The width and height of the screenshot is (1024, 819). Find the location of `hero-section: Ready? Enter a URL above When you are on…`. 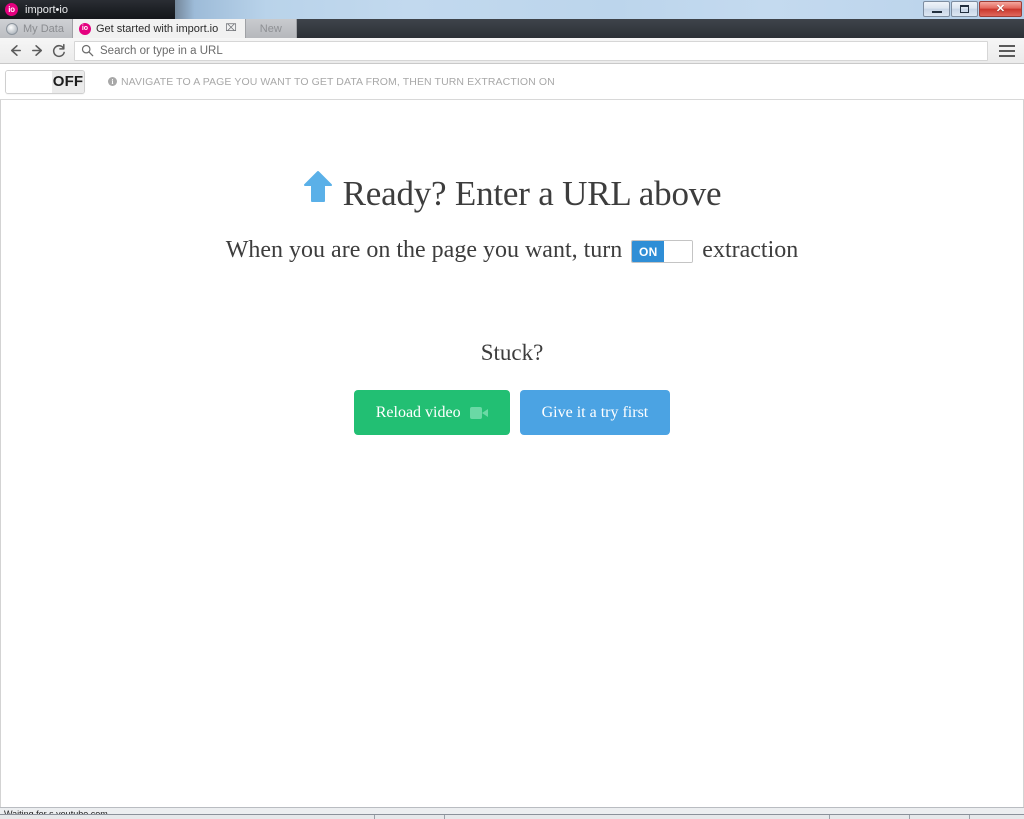

hero-section: Ready? Enter a URL above When you are on… is located at coordinates (512, 217).